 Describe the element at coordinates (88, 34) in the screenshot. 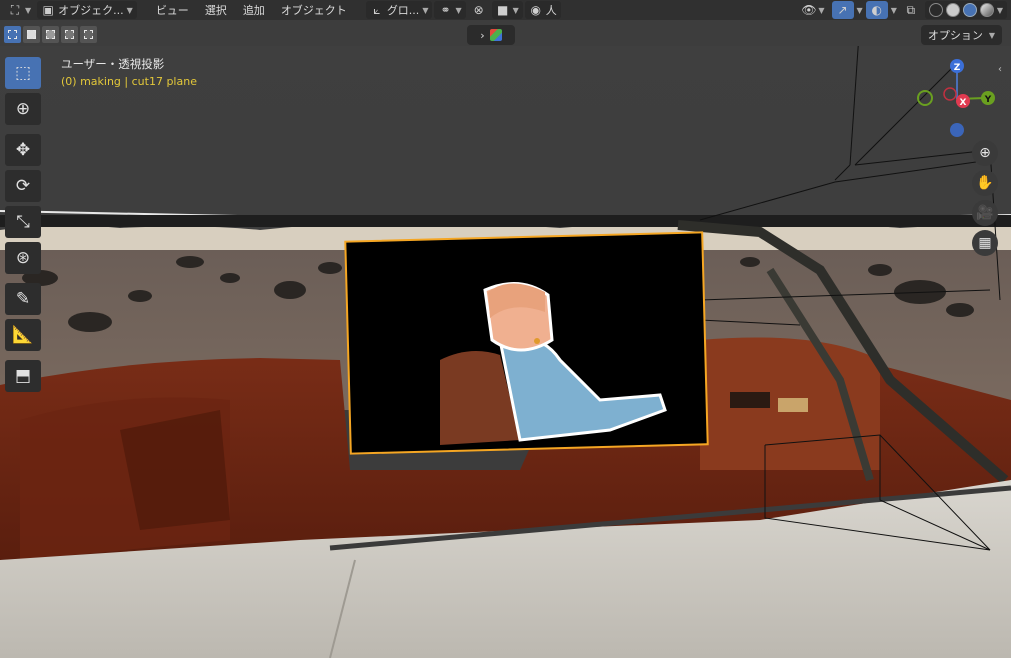

I see `select-intersect-icon` at that location.